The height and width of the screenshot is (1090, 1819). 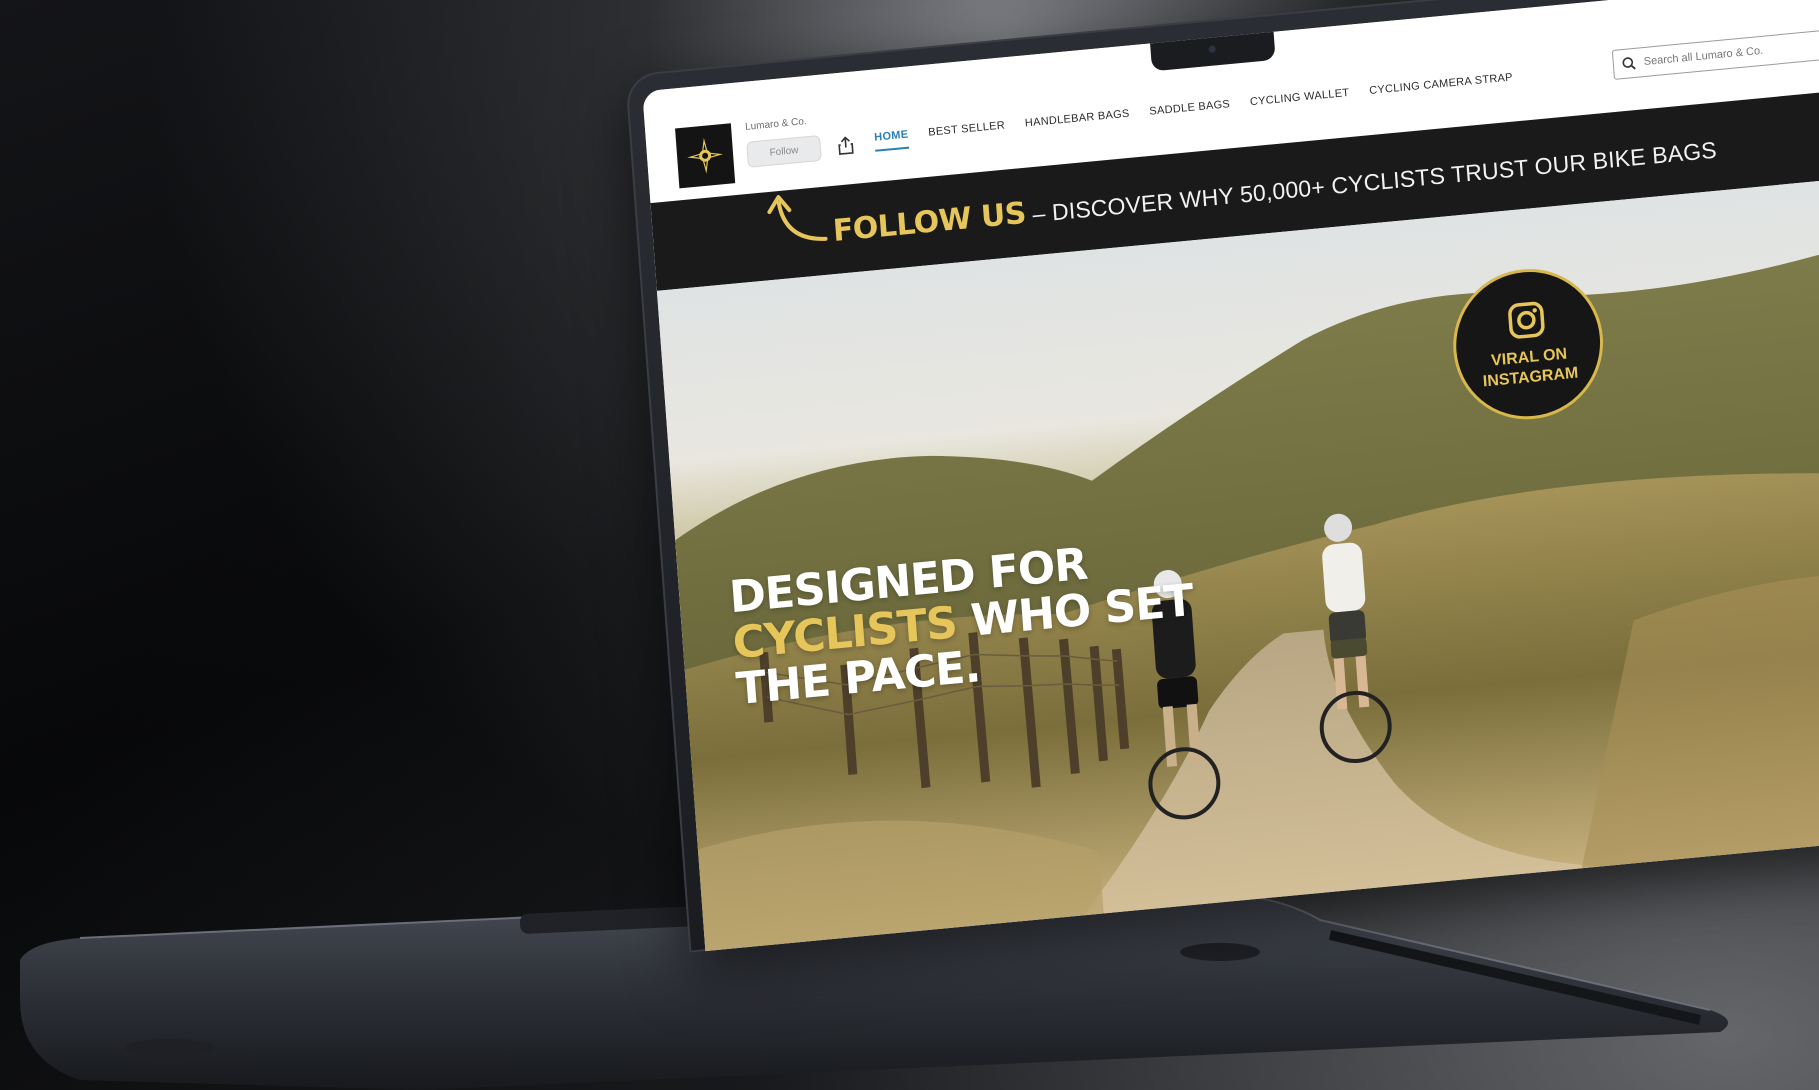 What do you see at coordinates (784, 151) in the screenshot?
I see `follow-button: Follow` at bounding box center [784, 151].